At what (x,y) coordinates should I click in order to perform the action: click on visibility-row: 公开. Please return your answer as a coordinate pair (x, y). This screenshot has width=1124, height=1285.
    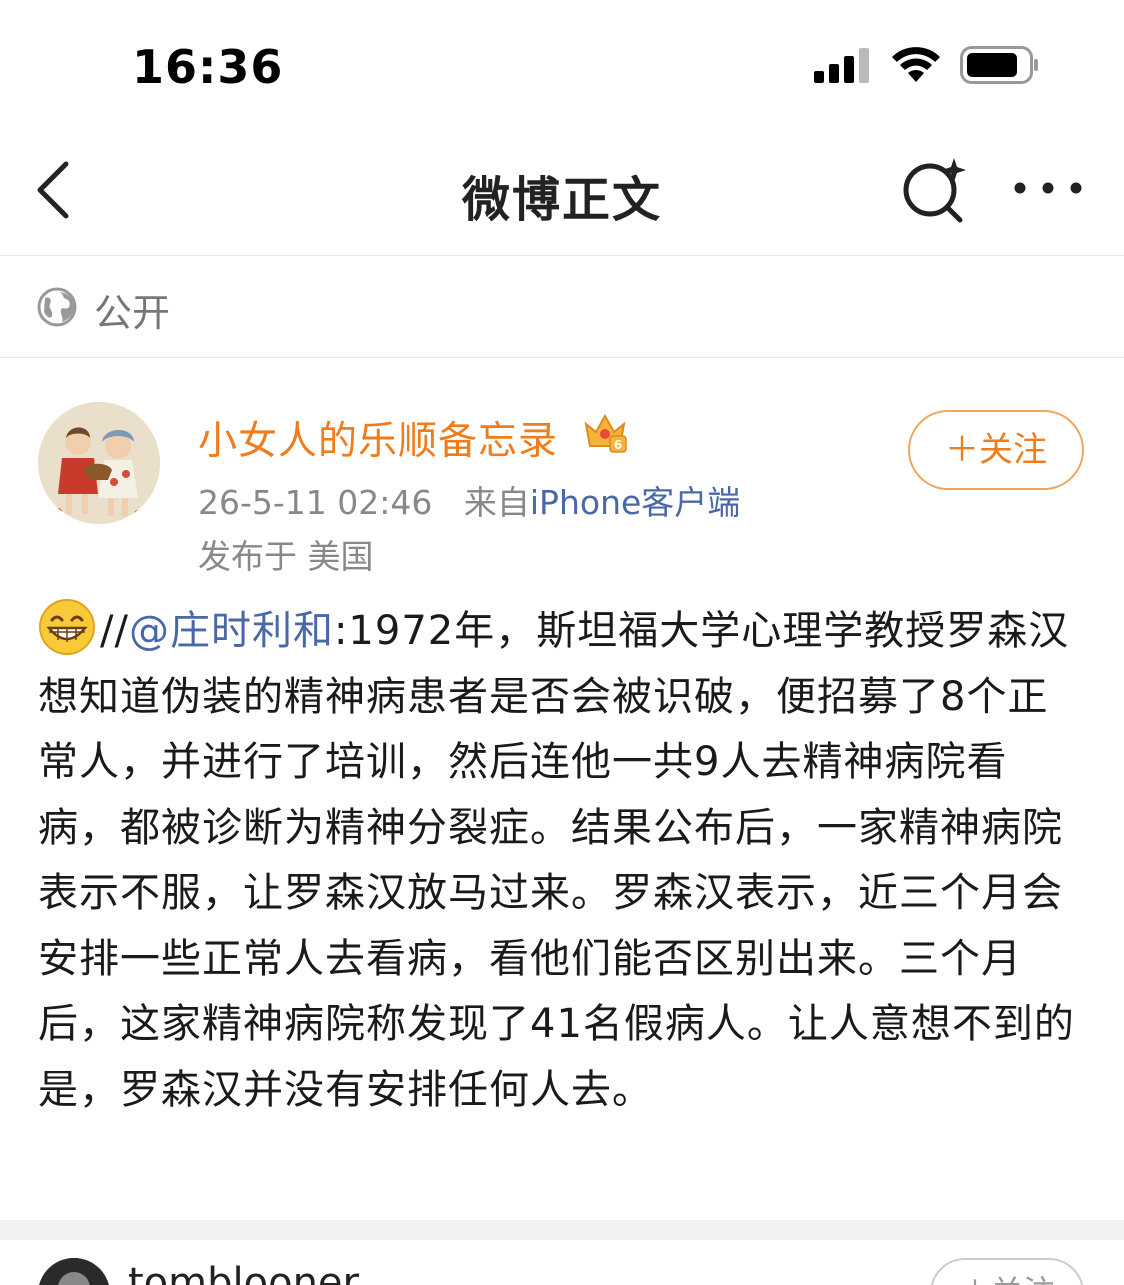
    Looking at the image, I should click on (562, 307).